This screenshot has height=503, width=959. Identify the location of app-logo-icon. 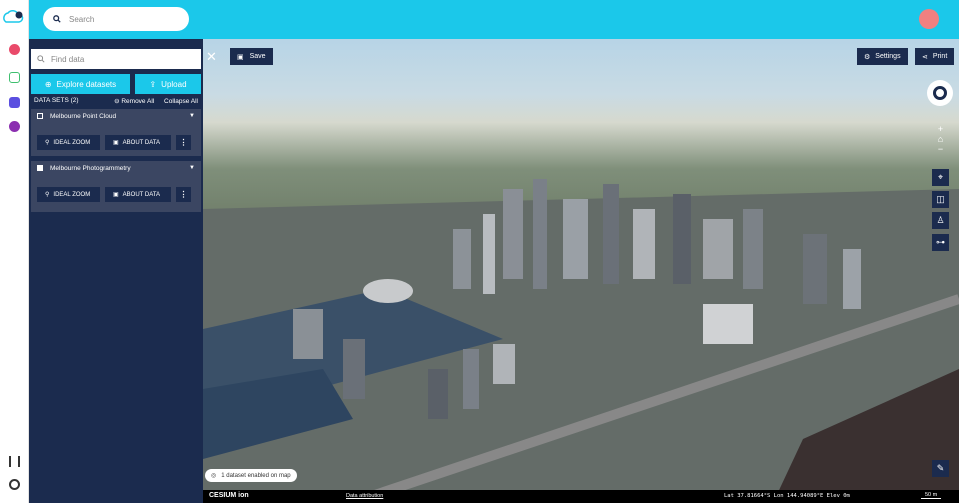
(14, 17).